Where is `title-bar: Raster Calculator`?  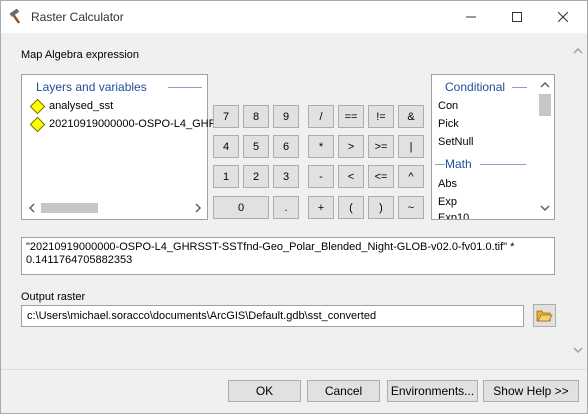
title-bar: Raster Calculator is located at coordinates (294, 17).